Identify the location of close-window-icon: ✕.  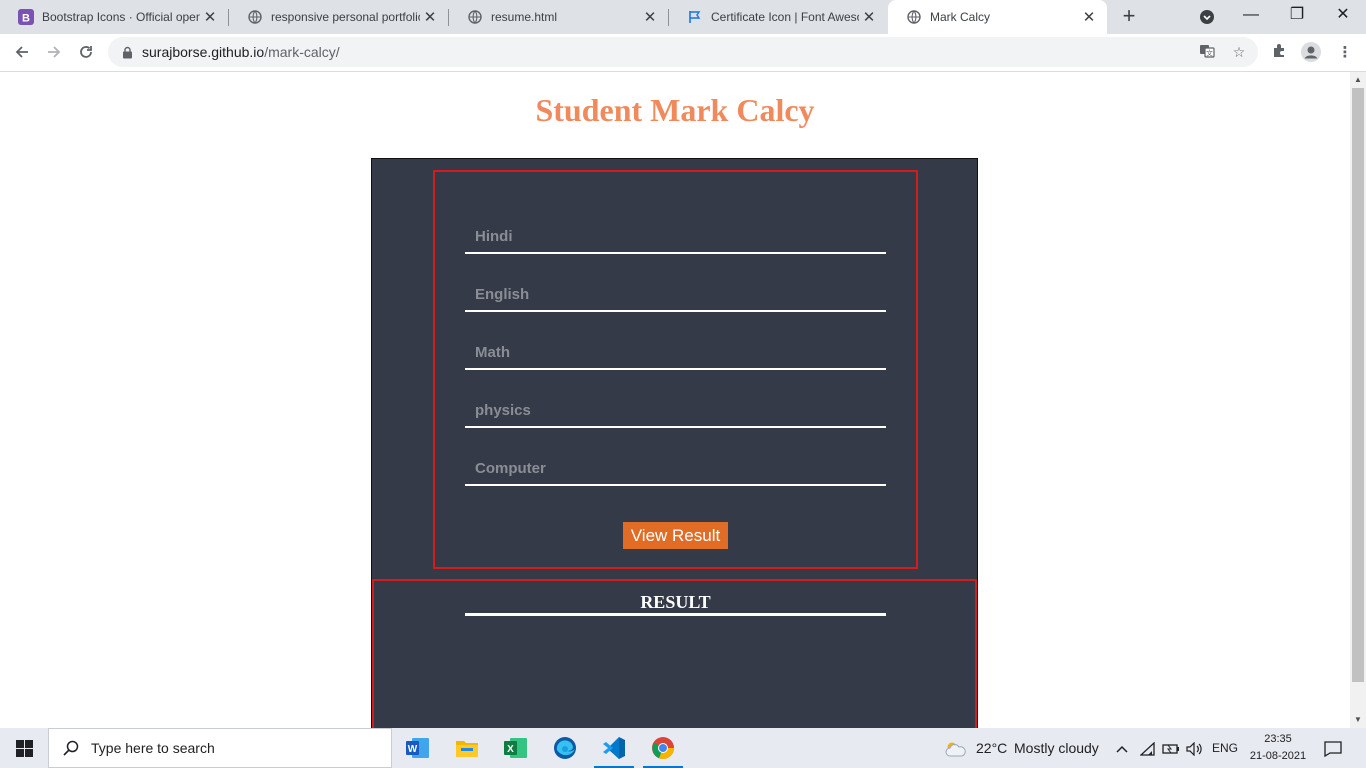
(1343, 17).